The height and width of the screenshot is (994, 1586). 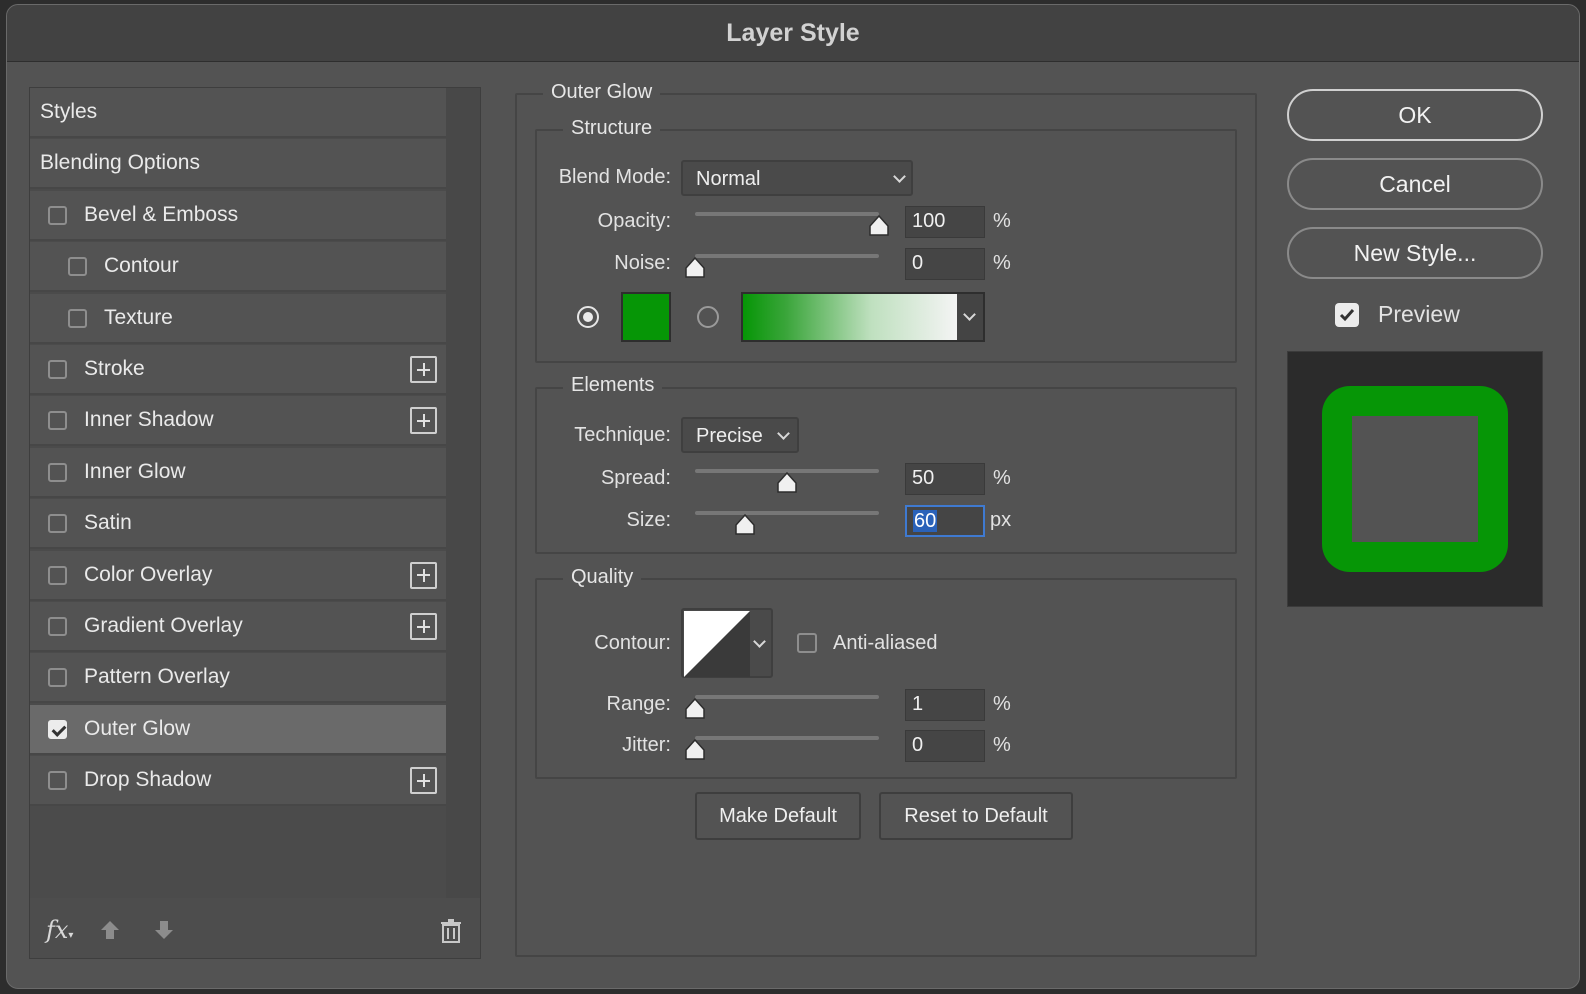 What do you see at coordinates (632, 643) in the screenshot?
I see `contour-label: Contour:` at bounding box center [632, 643].